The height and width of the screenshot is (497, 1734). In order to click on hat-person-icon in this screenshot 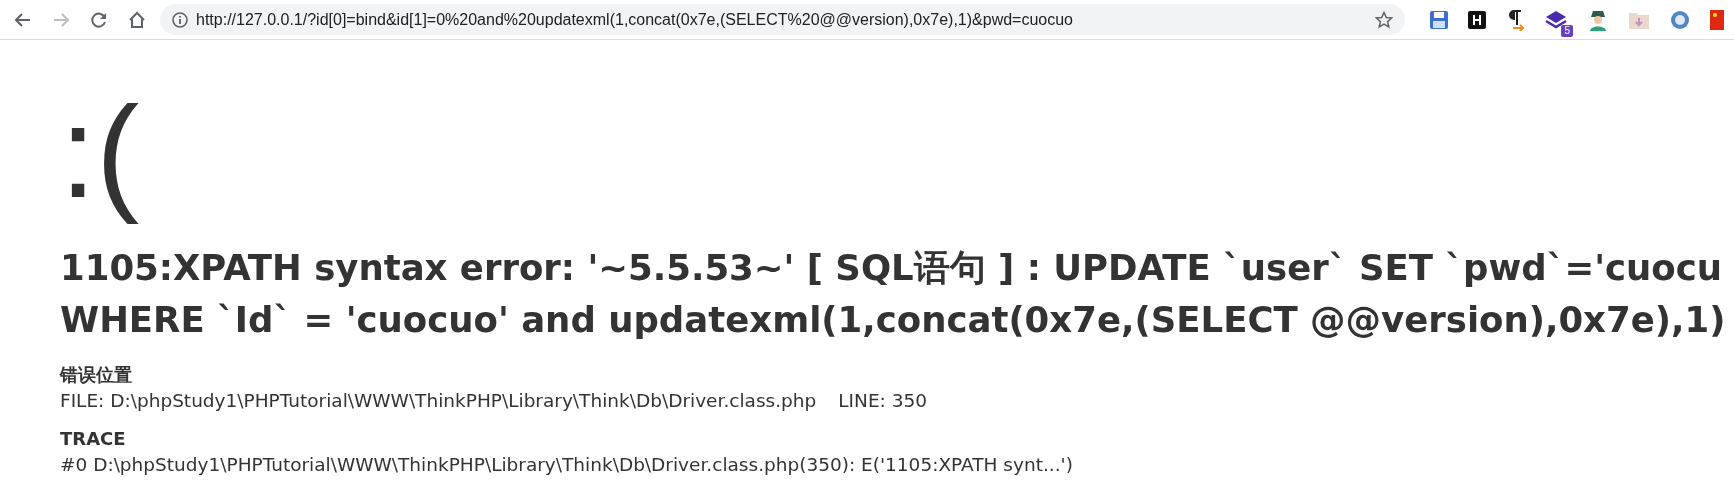, I will do `click(1598, 19)`.